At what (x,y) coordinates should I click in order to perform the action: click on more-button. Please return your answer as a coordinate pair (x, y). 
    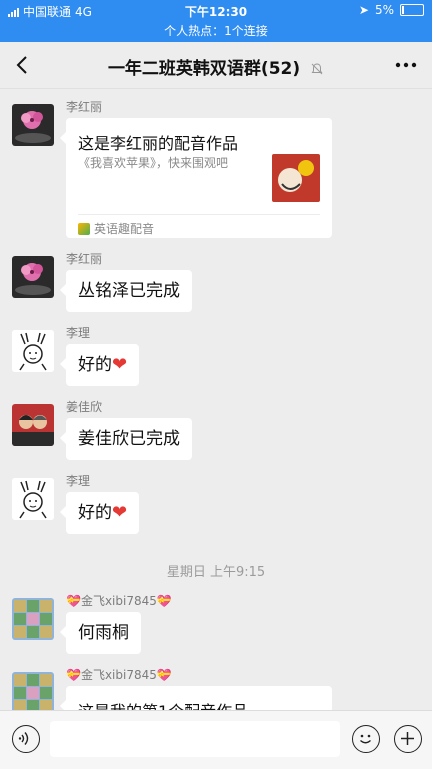
    Looking at the image, I should click on (406, 65).